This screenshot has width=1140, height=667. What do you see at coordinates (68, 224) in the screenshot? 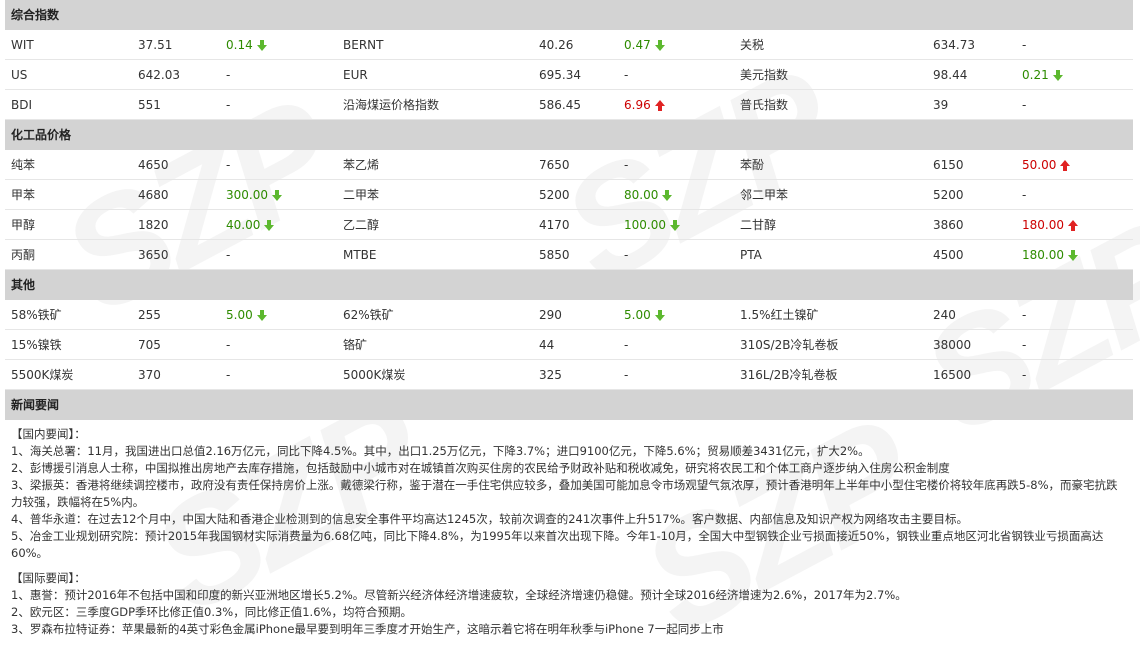
I see `item-name: 甲醇` at bounding box center [68, 224].